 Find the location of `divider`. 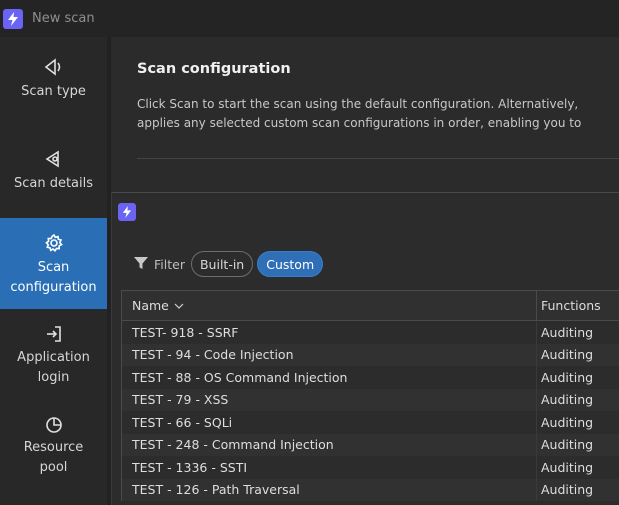

divider is located at coordinates (378, 158).